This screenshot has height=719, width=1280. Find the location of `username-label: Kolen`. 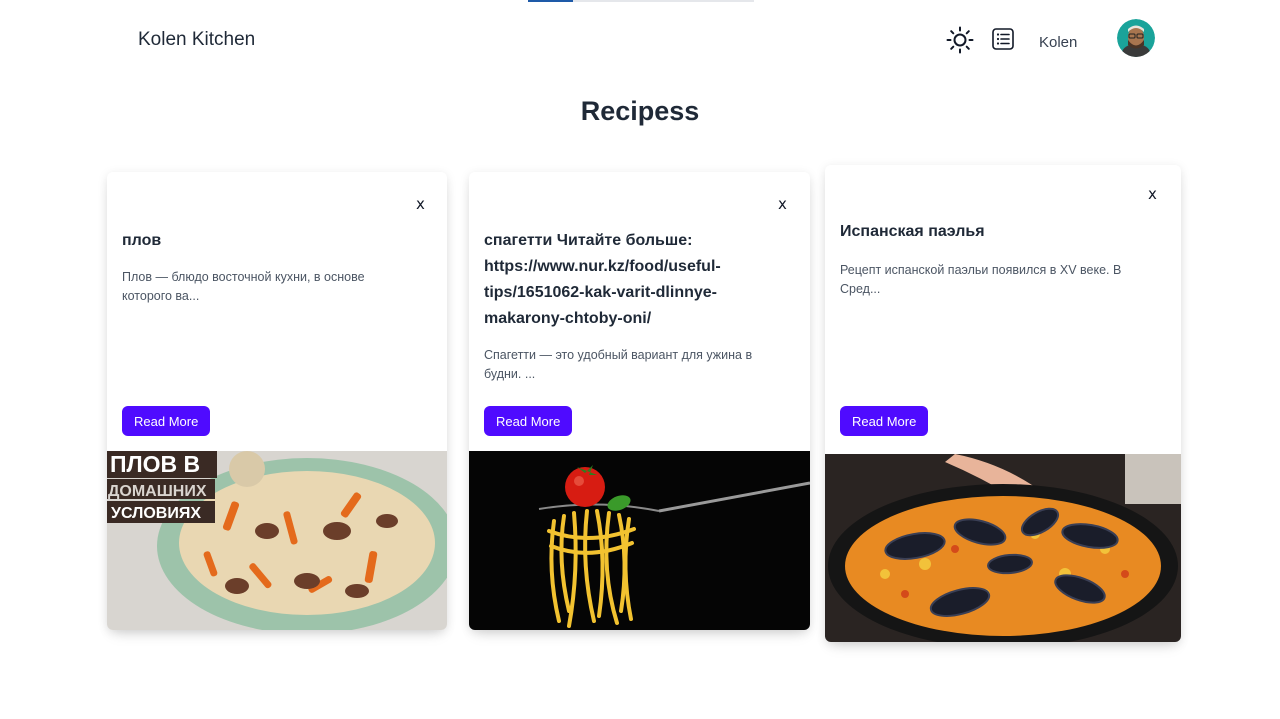

username-label: Kolen is located at coordinates (1058, 42).